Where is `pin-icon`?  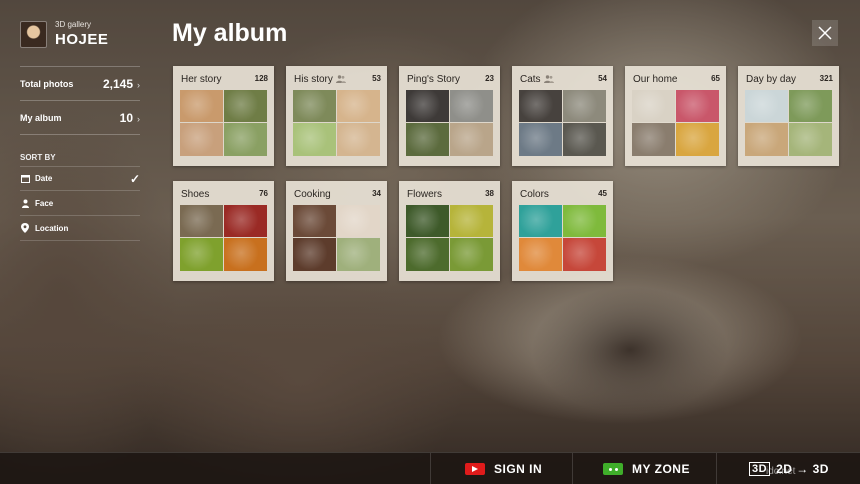 pin-icon is located at coordinates (25, 228).